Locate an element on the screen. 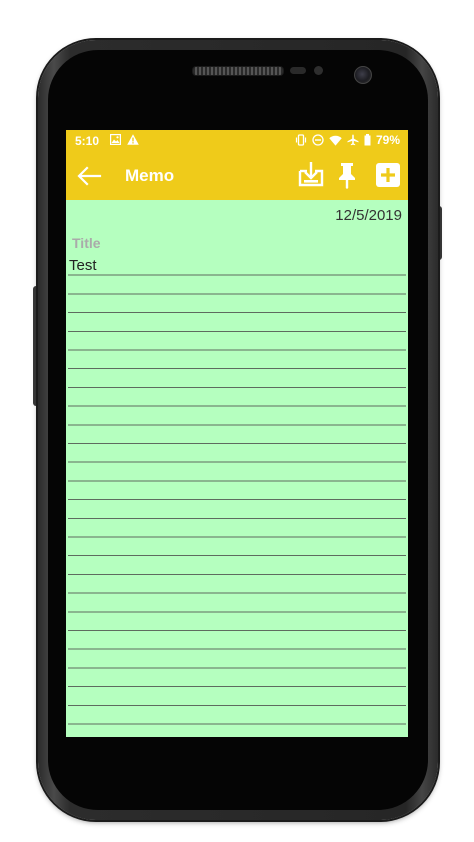 This screenshot has height=842, width=474. save-download-icon is located at coordinates (311, 175).